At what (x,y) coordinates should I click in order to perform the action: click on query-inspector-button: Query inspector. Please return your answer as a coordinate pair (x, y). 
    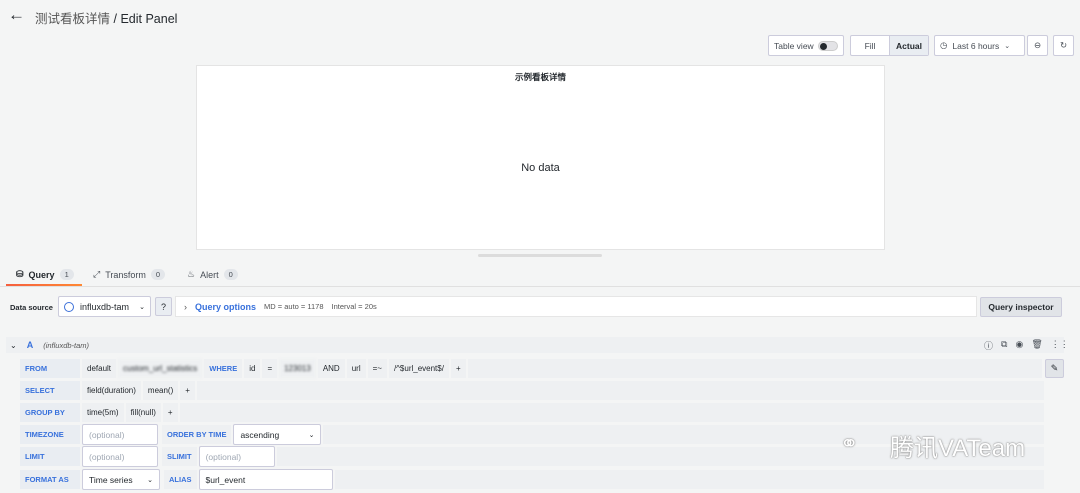
    Looking at the image, I should click on (1021, 307).